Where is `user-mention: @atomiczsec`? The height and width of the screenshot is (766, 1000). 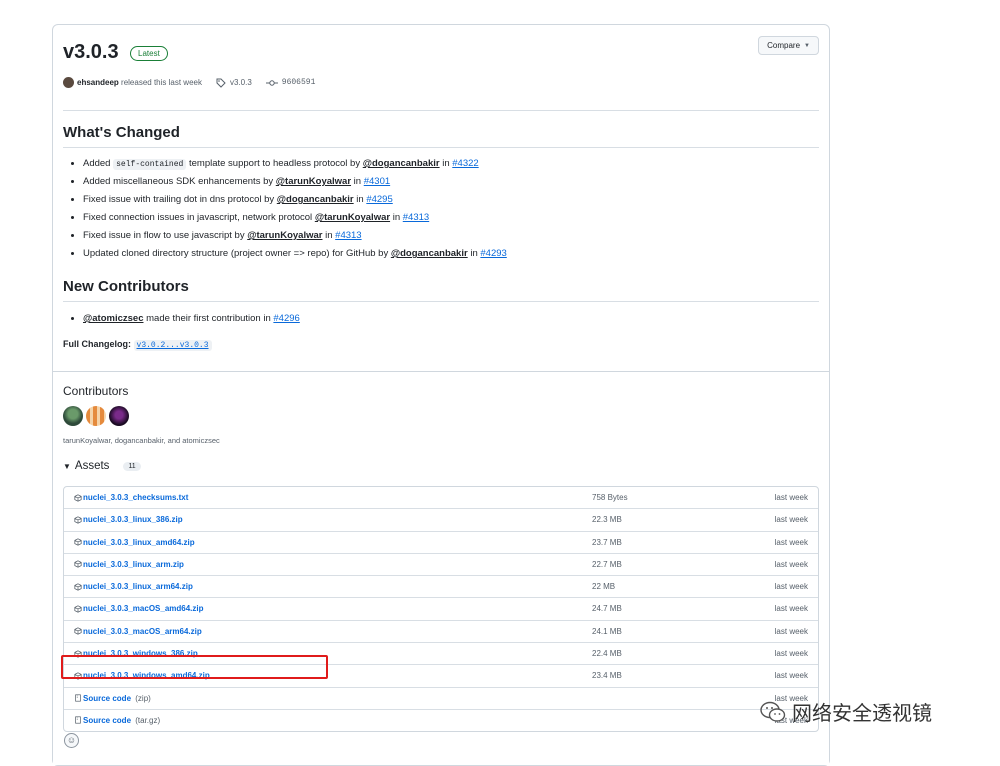 user-mention: @atomiczsec is located at coordinates (113, 318).